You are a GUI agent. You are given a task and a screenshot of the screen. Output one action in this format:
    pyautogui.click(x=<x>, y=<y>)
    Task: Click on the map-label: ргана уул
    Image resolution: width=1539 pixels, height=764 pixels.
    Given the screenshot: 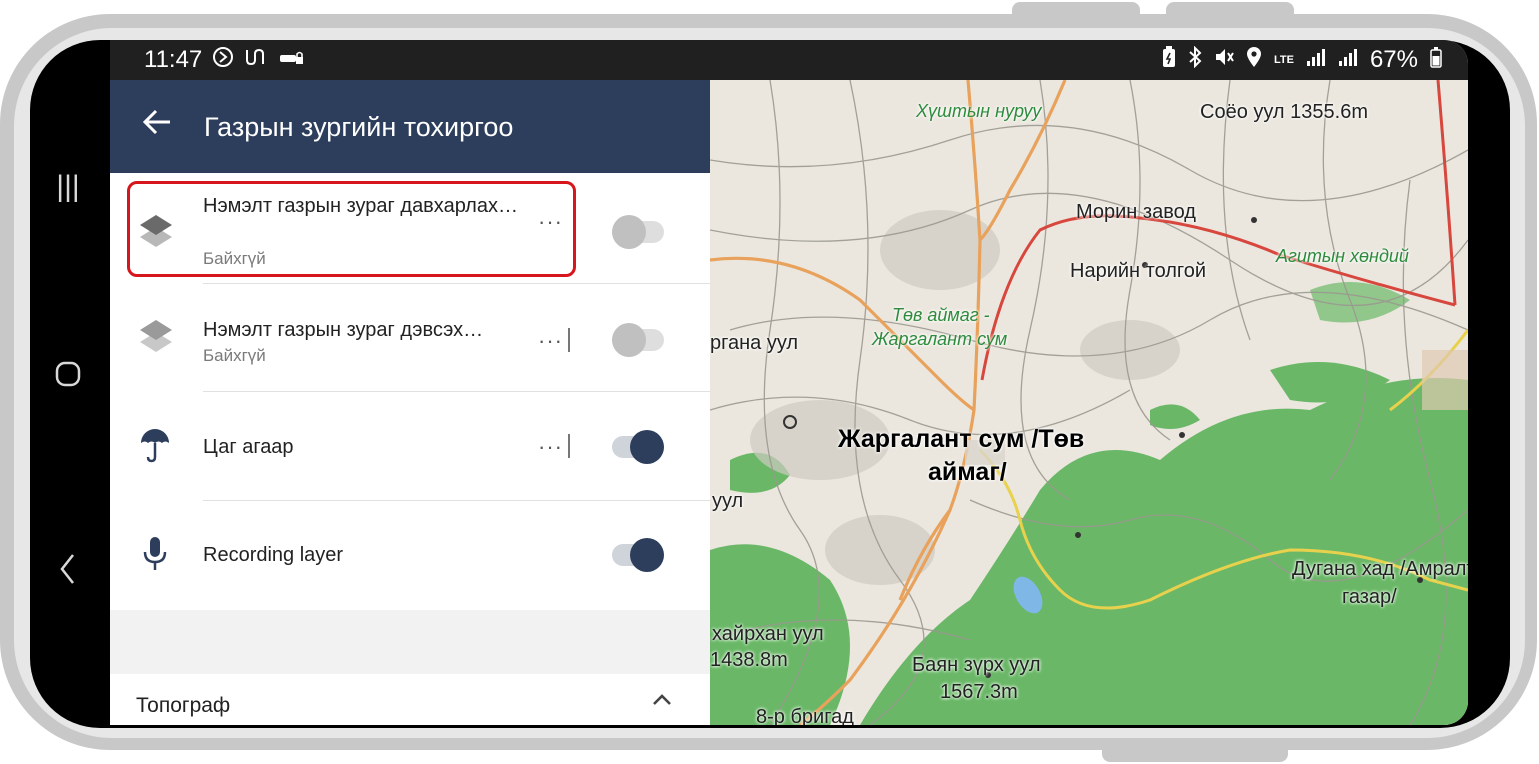 What is the action you would take?
    pyautogui.click(x=754, y=343)
    